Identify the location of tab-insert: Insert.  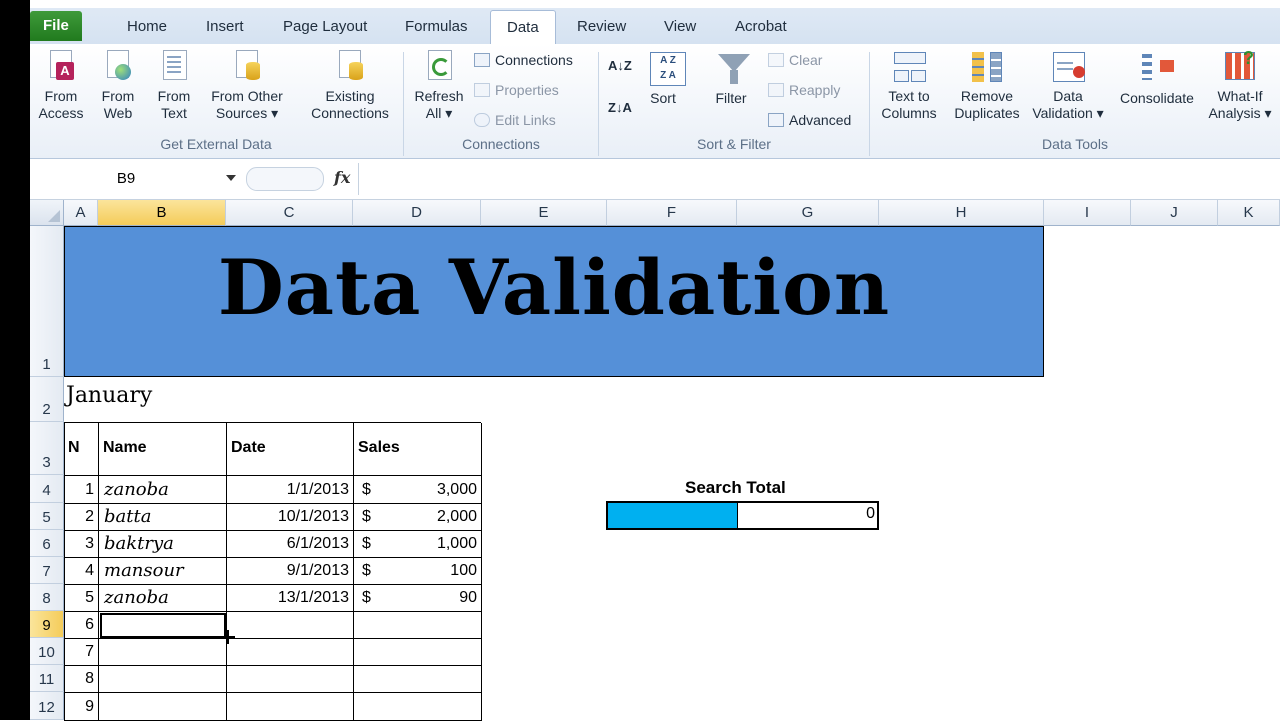
(225, 26).